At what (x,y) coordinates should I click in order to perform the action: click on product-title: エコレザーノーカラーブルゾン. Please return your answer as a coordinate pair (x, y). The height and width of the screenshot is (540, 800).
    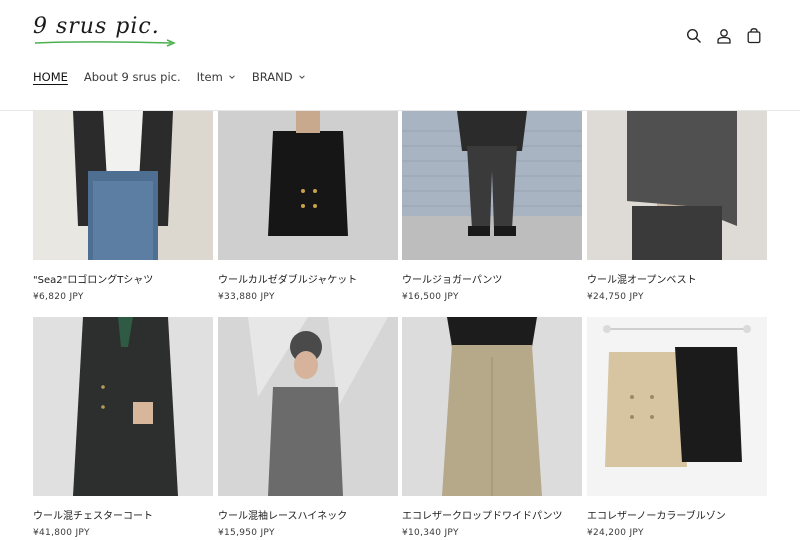
    Looking at the image, I should click on (677, 514).